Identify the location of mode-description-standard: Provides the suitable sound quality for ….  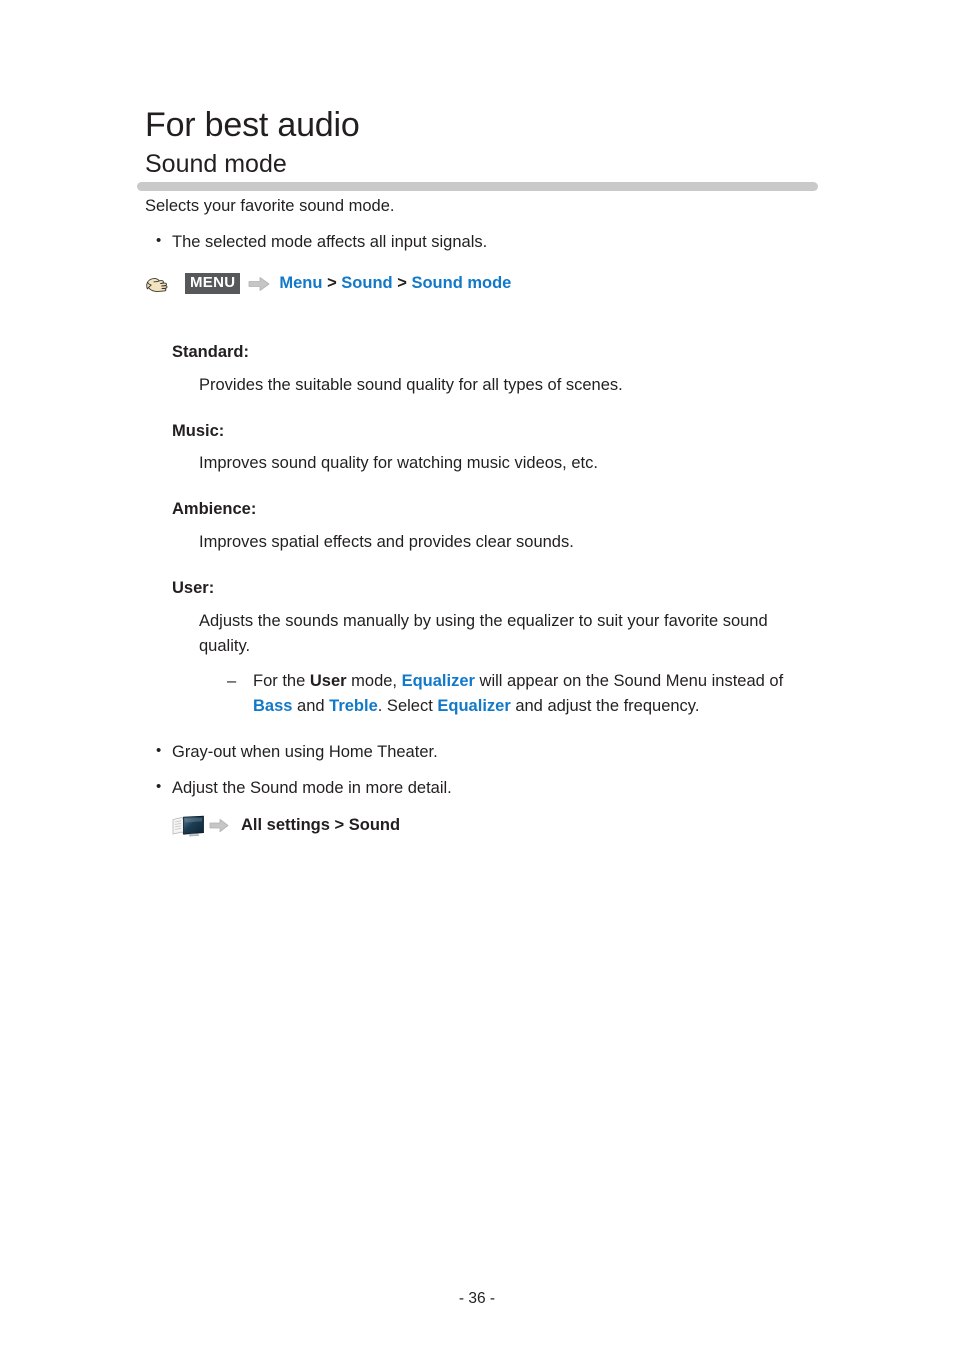
(411, 384).